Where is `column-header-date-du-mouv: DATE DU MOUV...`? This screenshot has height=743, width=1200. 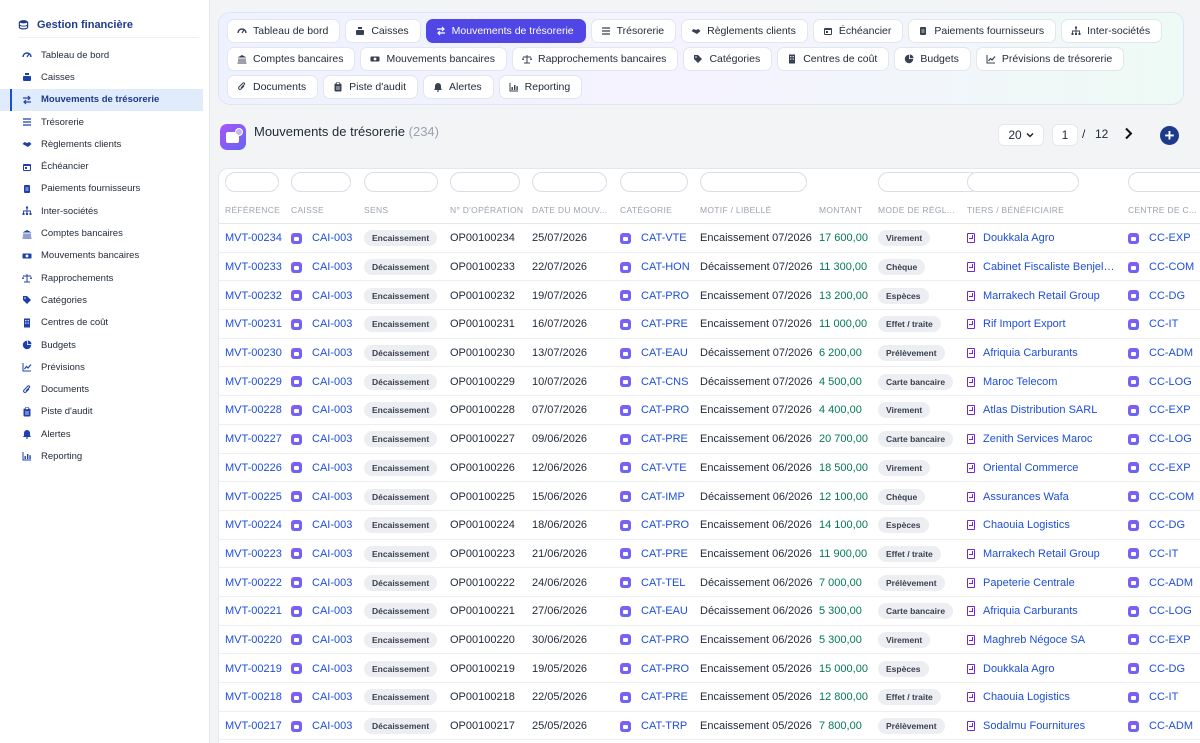
column-header-date-du-mouv: DATE DU MOUV... is located at coordinates (572, 210).